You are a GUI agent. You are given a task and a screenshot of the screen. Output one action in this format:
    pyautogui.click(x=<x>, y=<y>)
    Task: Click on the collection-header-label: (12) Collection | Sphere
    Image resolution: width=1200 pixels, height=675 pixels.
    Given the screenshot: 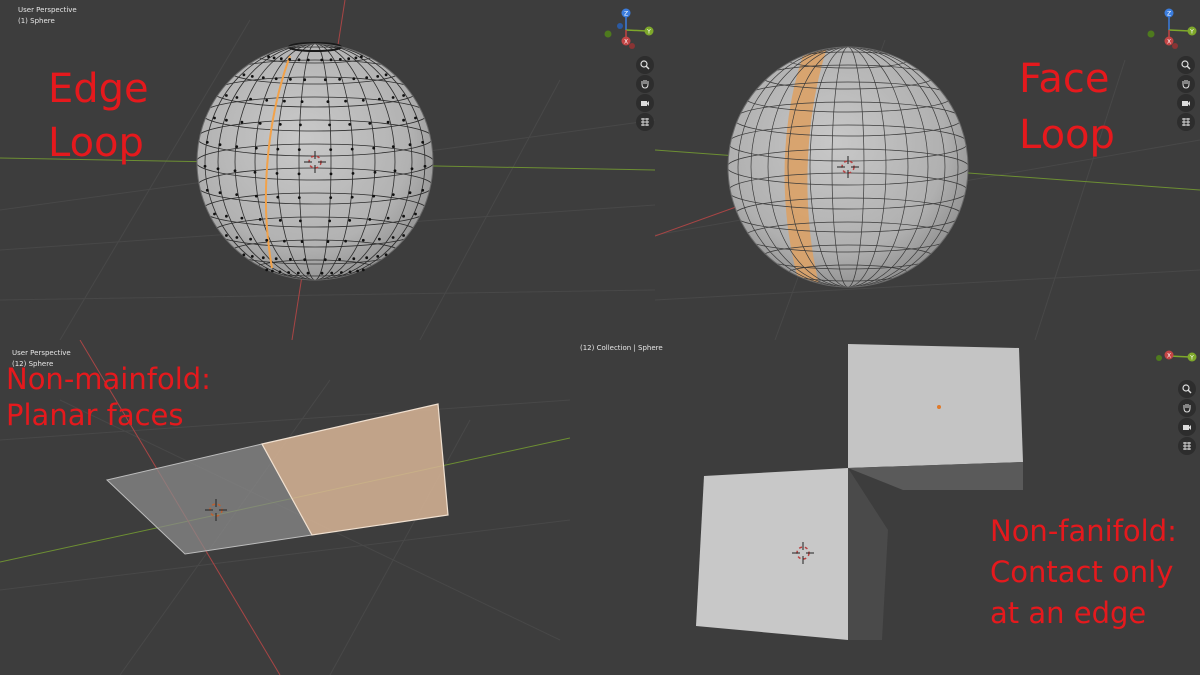 What is the action you would take?
    pyautogui.click(x=621, y=348)
    